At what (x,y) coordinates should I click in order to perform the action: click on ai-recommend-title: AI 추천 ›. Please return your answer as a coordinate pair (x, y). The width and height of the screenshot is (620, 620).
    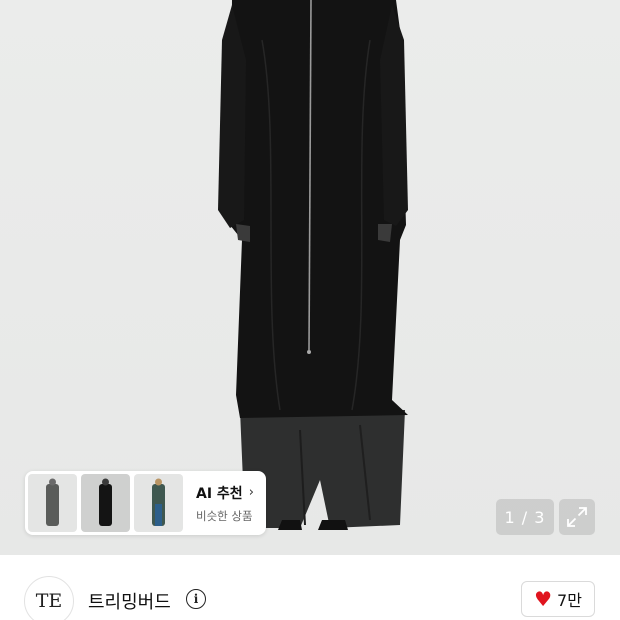
    Looking at the image, I should click on (225, 493).